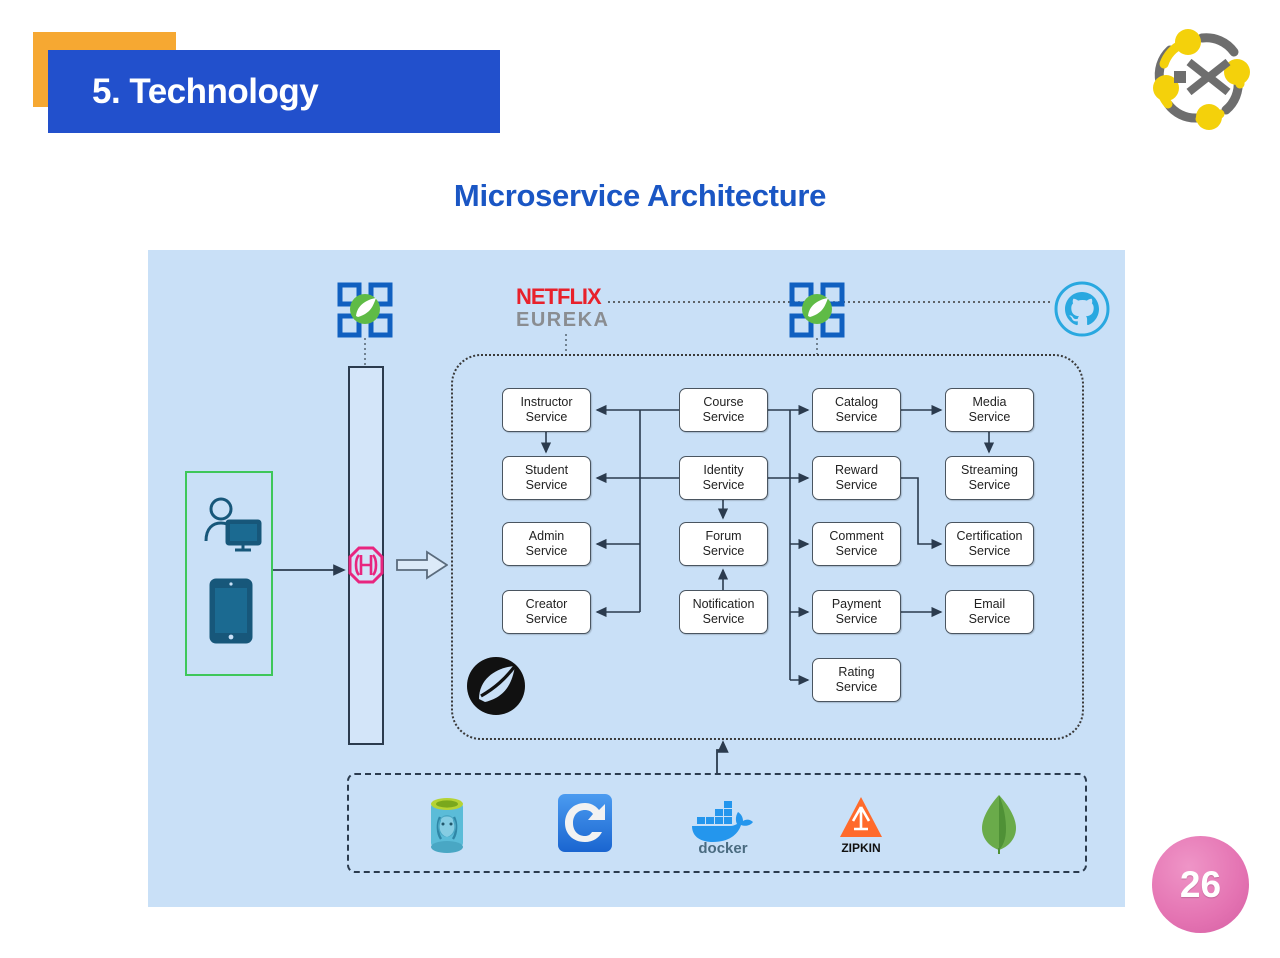 This screenshot has width=1280, height=958. What do you see at coordinates (546, 604) in the screenshot?
I see `service-name-line1: Creator` at bounding box center [546, 604].